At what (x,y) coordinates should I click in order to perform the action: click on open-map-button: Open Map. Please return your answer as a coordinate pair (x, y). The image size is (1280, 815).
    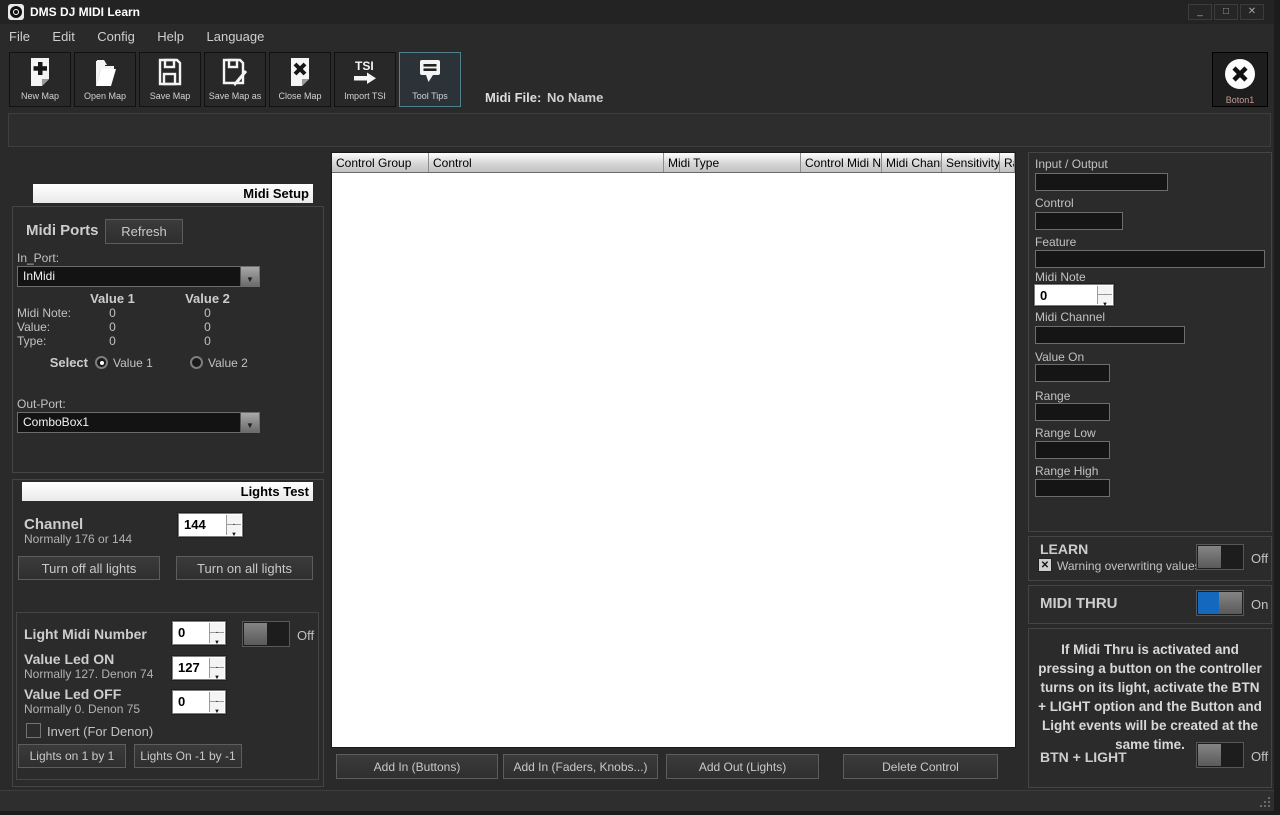
    Looking at the image, I should click on (105, 79).